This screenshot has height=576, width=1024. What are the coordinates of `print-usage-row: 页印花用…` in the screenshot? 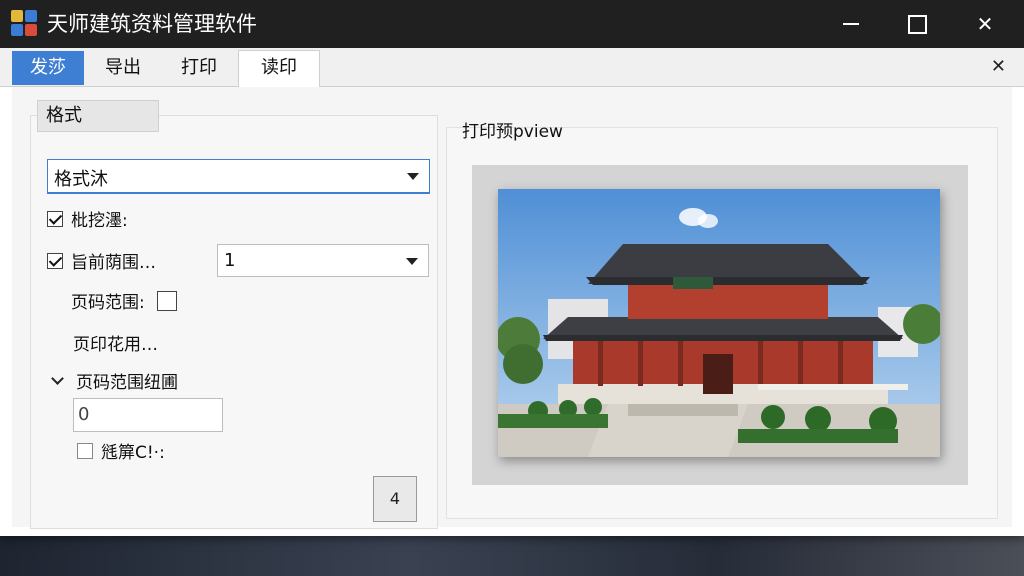 It's located at (115, 342).